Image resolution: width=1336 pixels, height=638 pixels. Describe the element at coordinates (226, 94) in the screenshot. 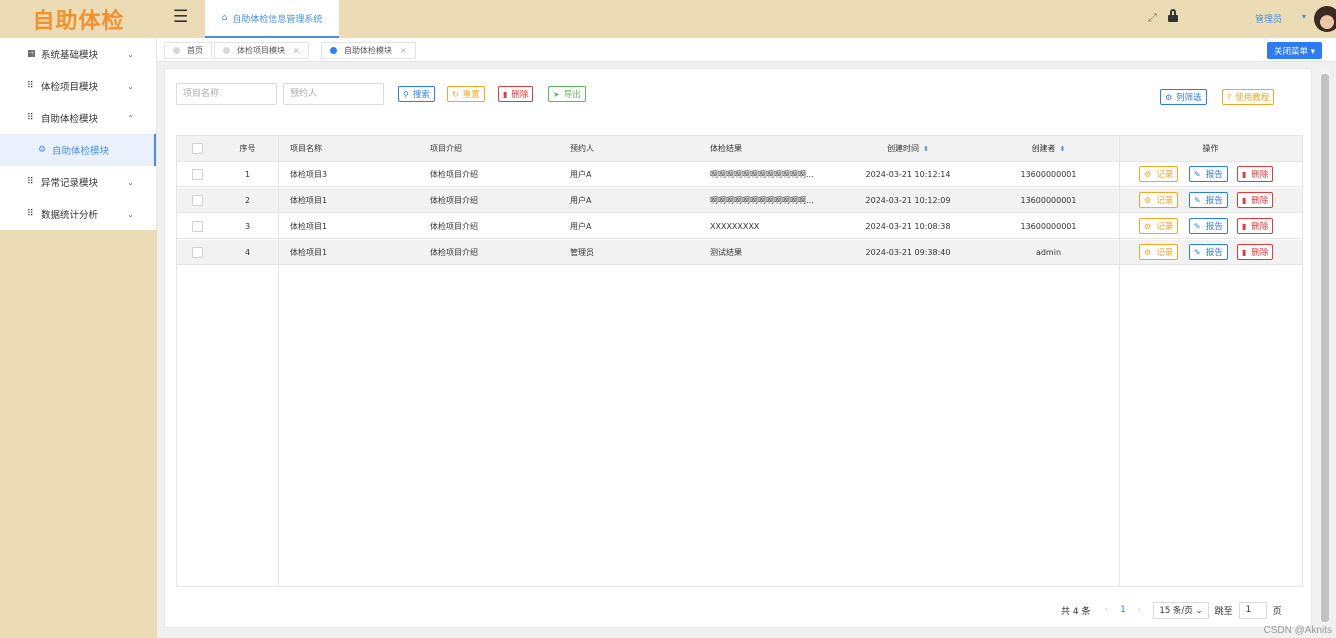

I see `project-name-input` at that location.